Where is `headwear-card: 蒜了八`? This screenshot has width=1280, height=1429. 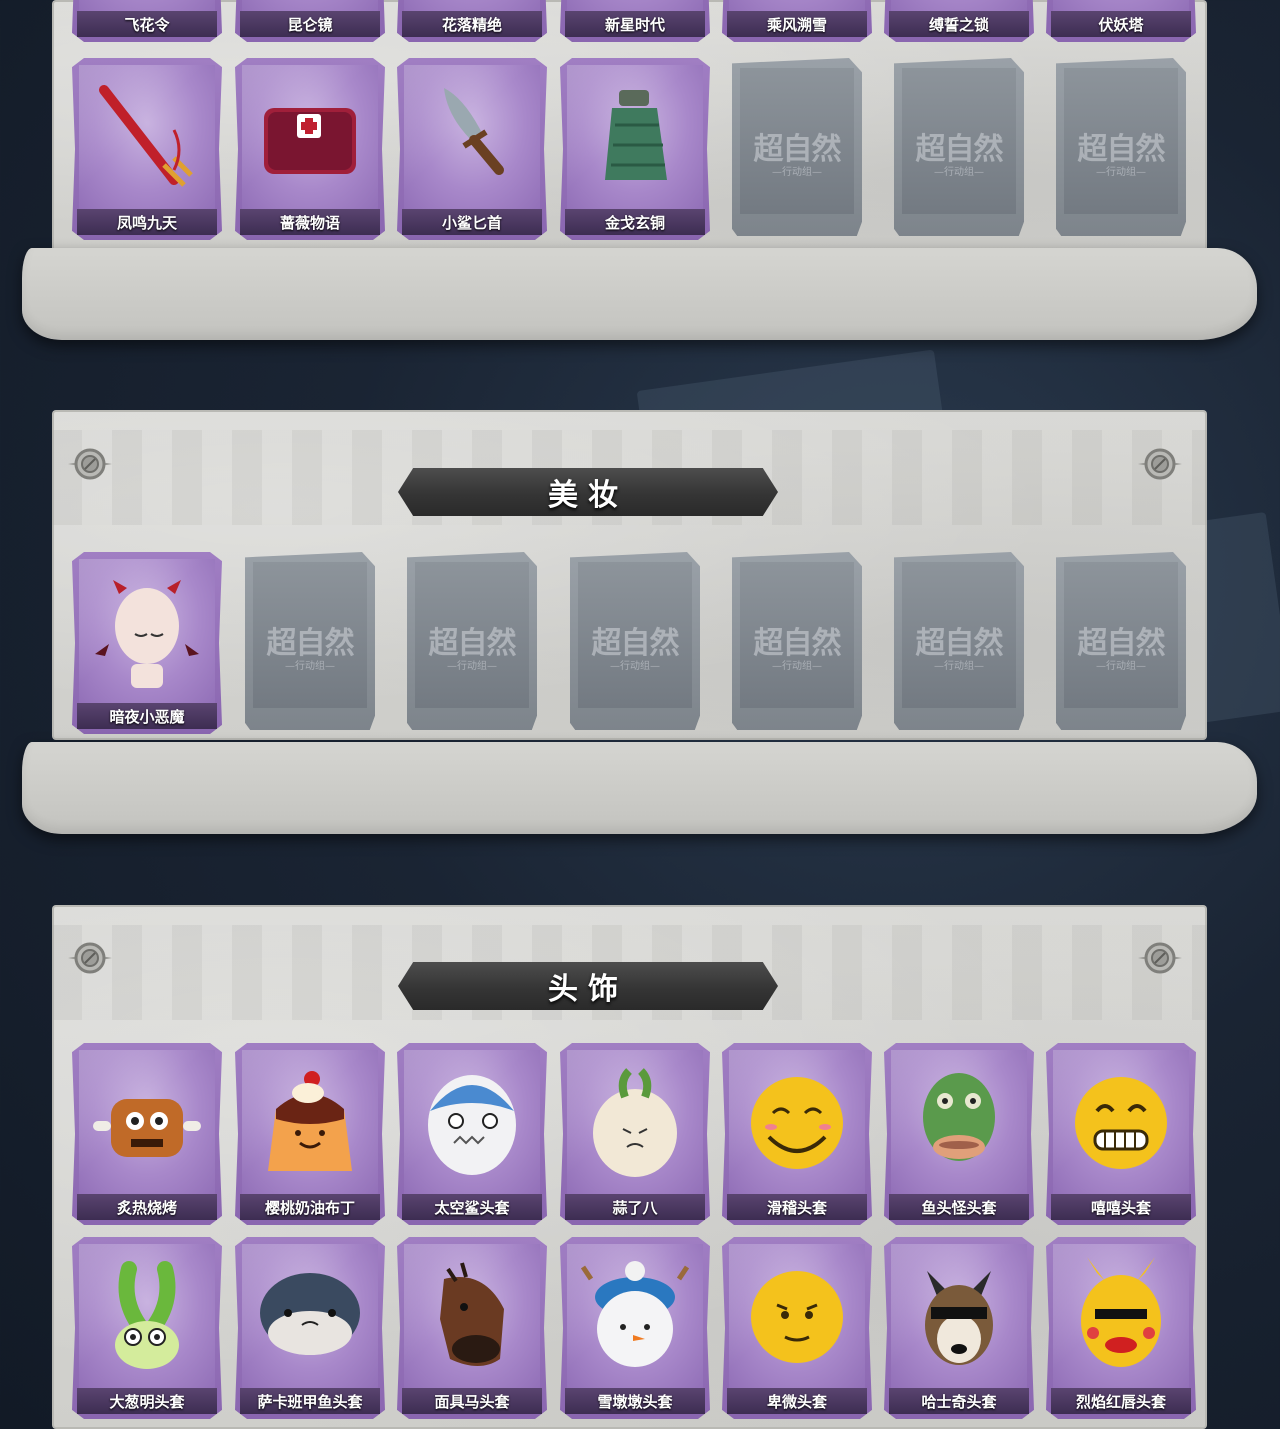 headwear-card: 蒜了八 is located at coordinates (635, 1134).